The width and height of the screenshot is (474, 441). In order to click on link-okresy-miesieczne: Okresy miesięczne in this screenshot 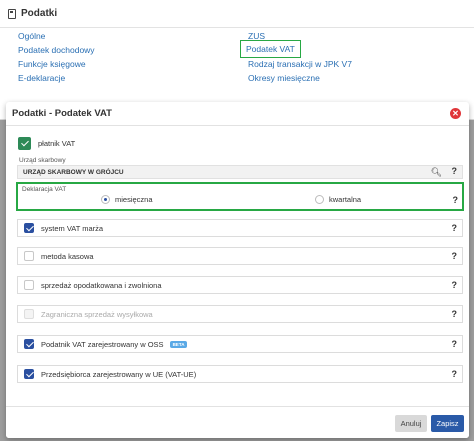, I will do `click(284, 78)`.